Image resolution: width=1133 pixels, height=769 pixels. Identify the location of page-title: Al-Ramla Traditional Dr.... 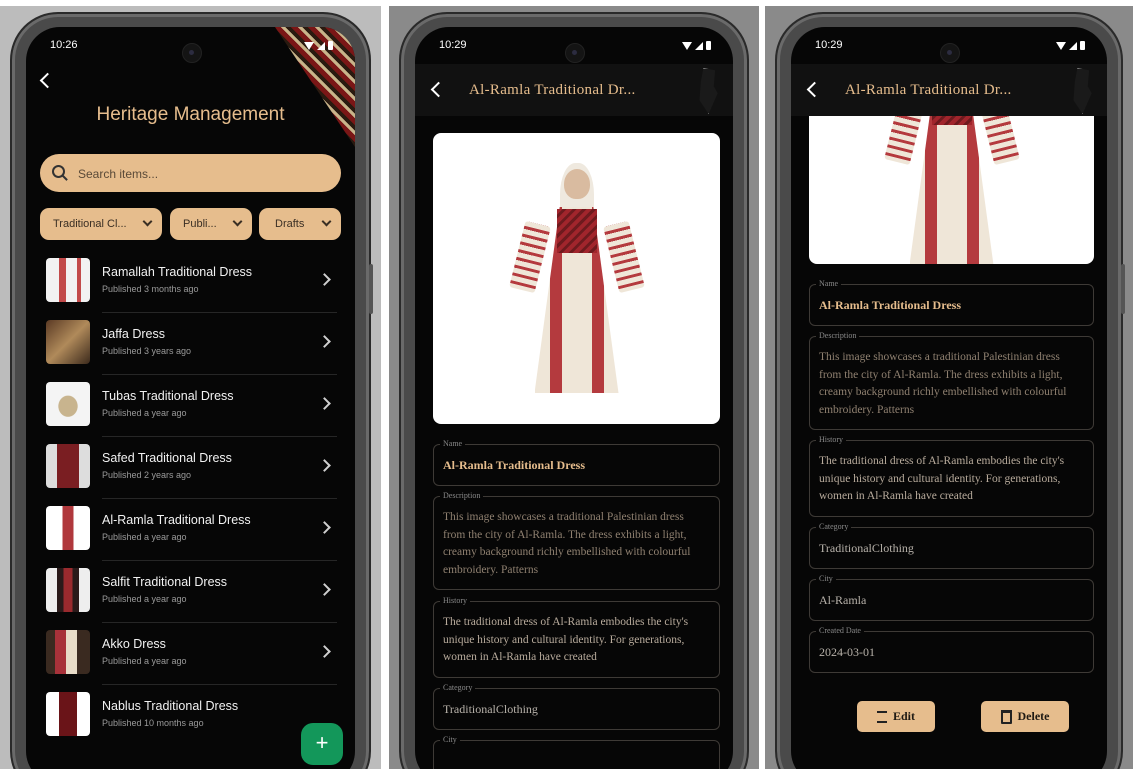
(928, 90).